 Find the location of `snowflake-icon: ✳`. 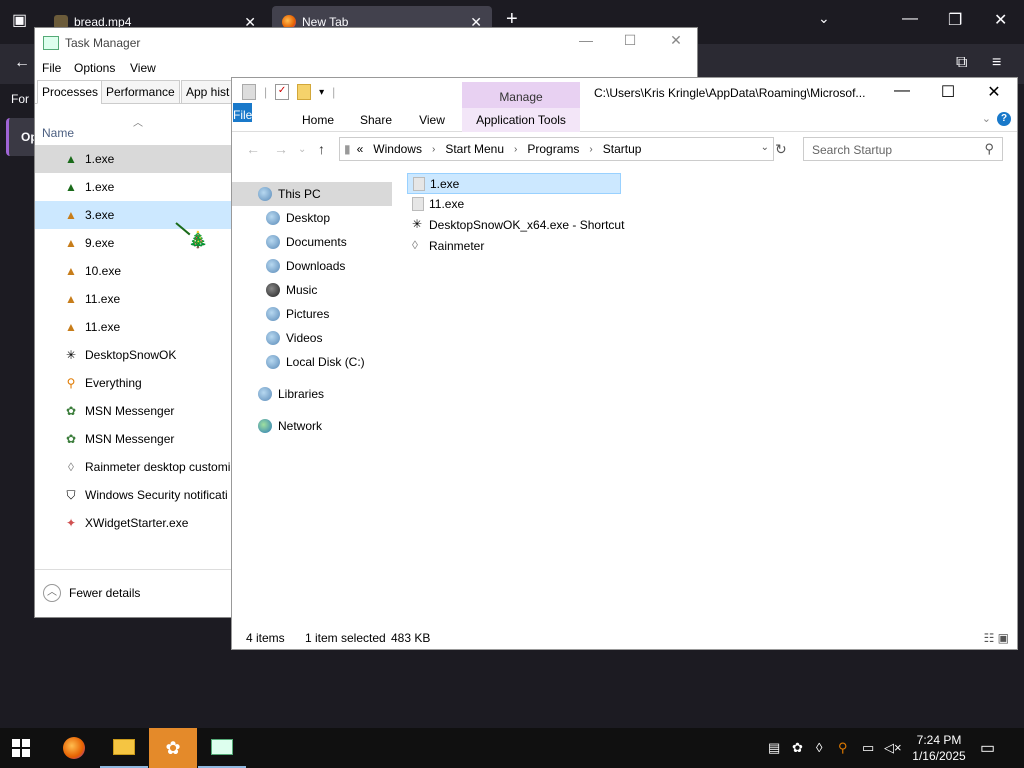

snowflake-icon: ✳ is located at coordinates (71, 355).